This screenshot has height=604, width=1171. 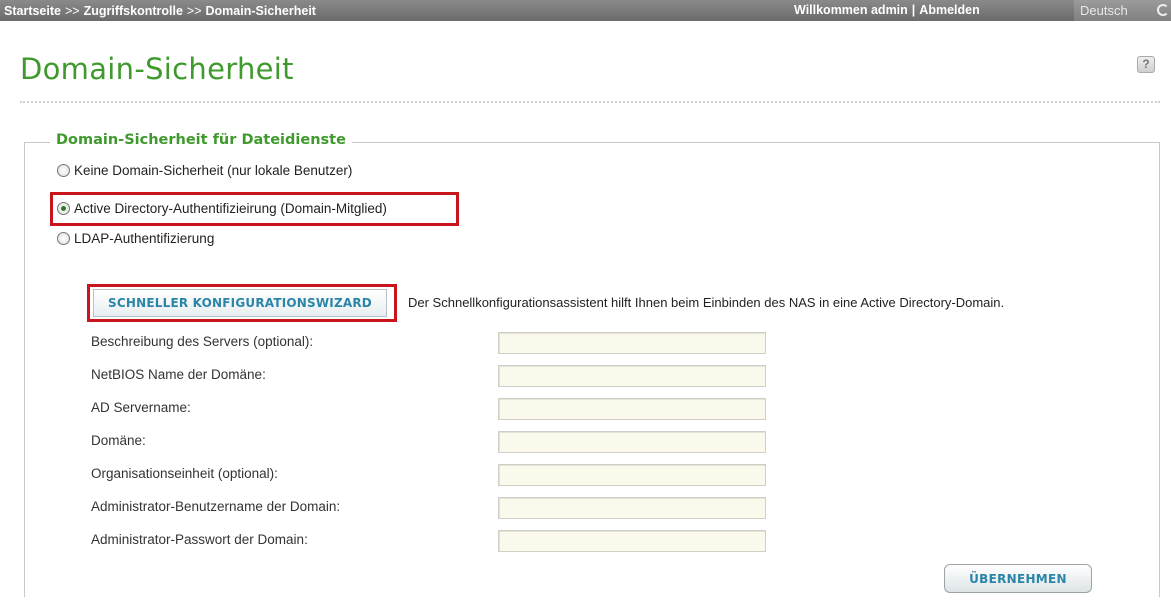 What do you see at coordinates (260, 10) in the screenshot?
I see `breadcrumb-current: Domain-Sicherheit` at bounding box center [260, 10].